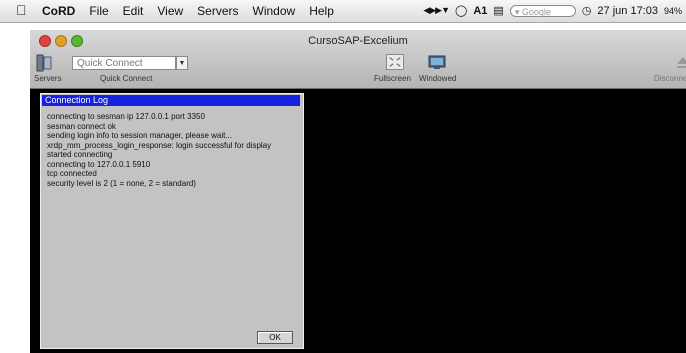 The height and width of the screenshot is (353, 686). I want to click on quick-connect-input: Quick Connect, so click(124, 63).